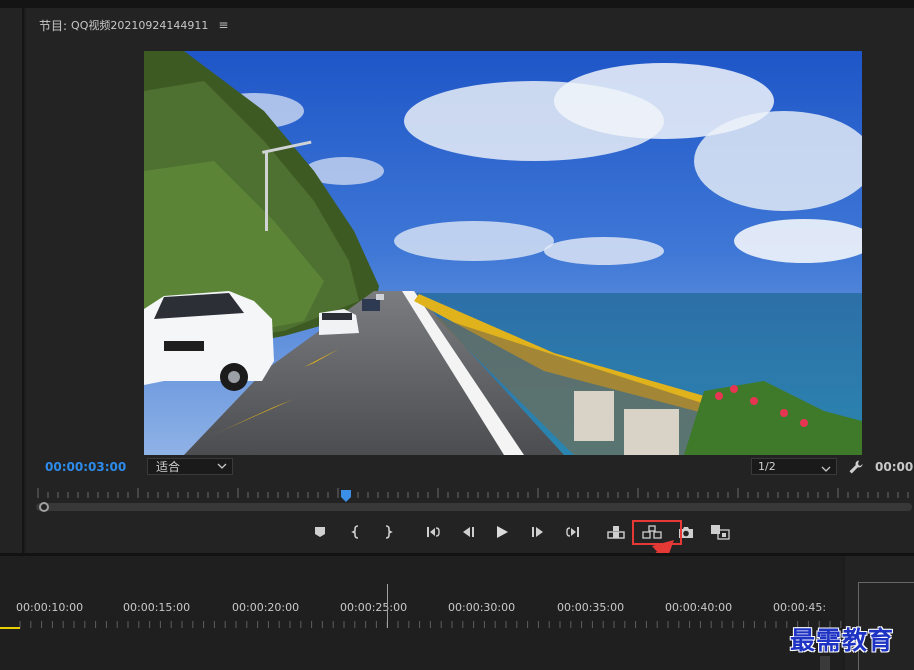 The width and height of the screenshot is (914, 670). Describe the element at coordinates (266, 607) in the screenshot. I see `timeline-timecode: 00:00:20:00` at that location.